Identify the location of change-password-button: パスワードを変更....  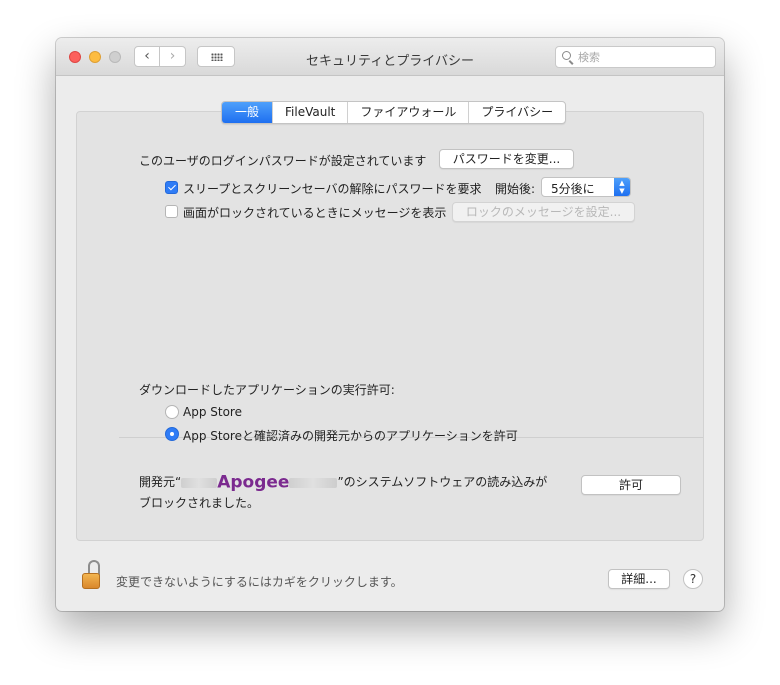
(506, 159).